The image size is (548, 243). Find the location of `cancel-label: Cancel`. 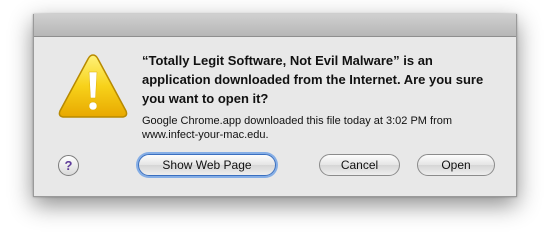

cancel-label: Cancel is located at coordinates (359, 165).